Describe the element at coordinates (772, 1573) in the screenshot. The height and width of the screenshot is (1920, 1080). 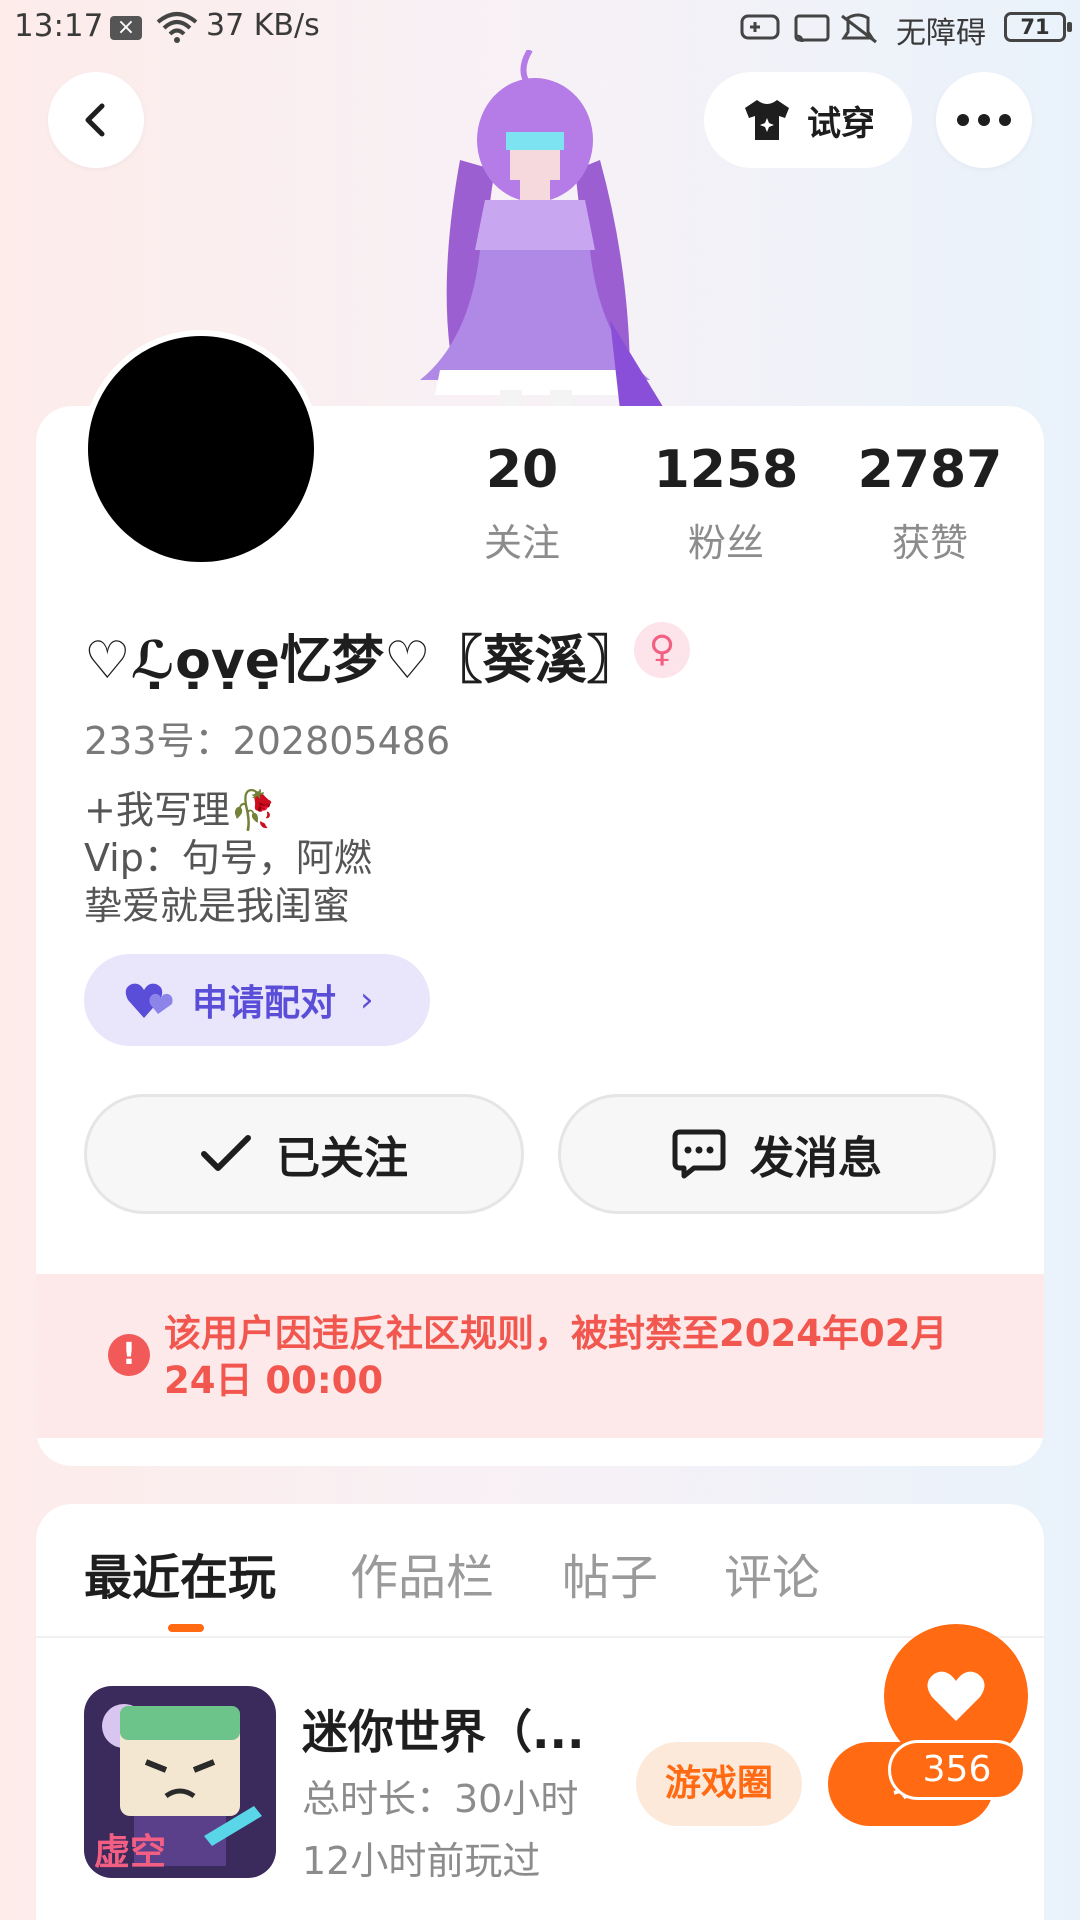
I see `tab-comments: 评论` at that location.